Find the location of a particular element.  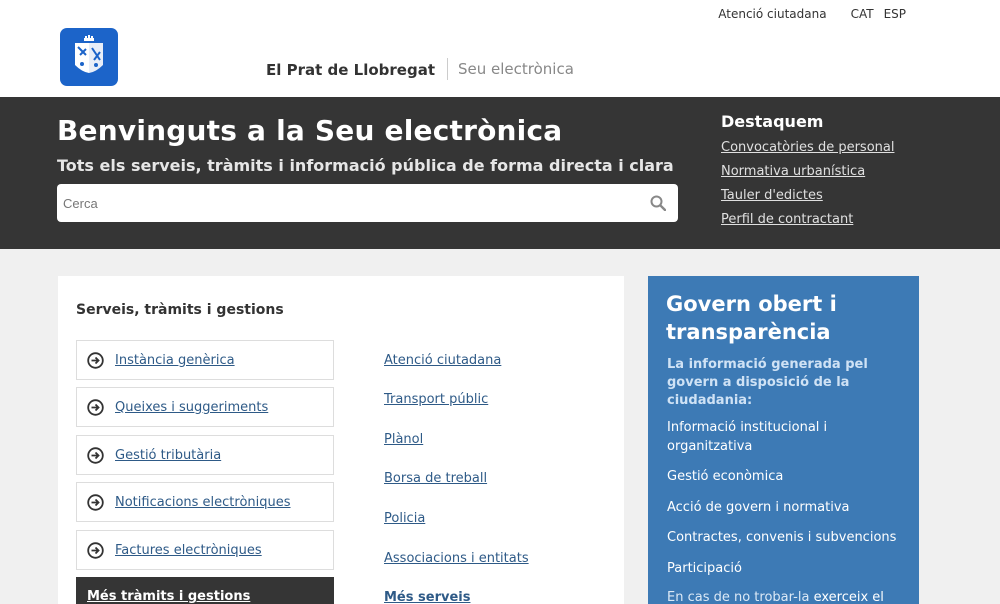

procedure-link: Gestió tributària is located at coordinates (168, 455).